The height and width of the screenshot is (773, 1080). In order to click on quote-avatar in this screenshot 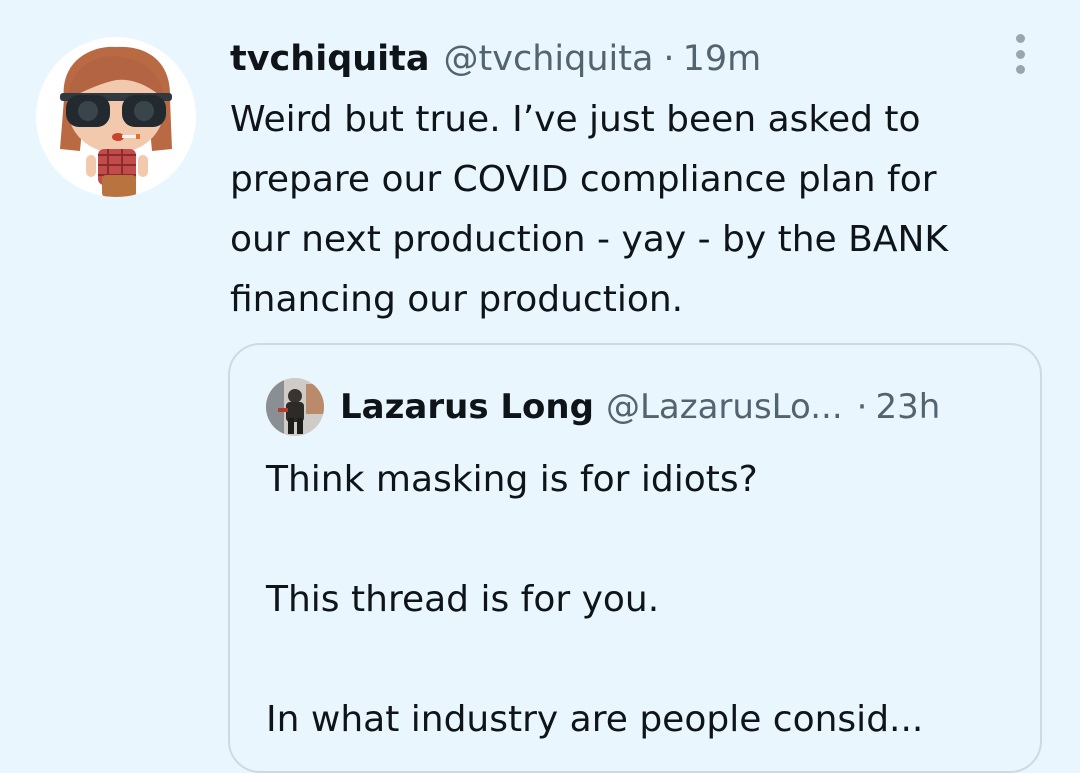, I will do `click(295, 407)`.